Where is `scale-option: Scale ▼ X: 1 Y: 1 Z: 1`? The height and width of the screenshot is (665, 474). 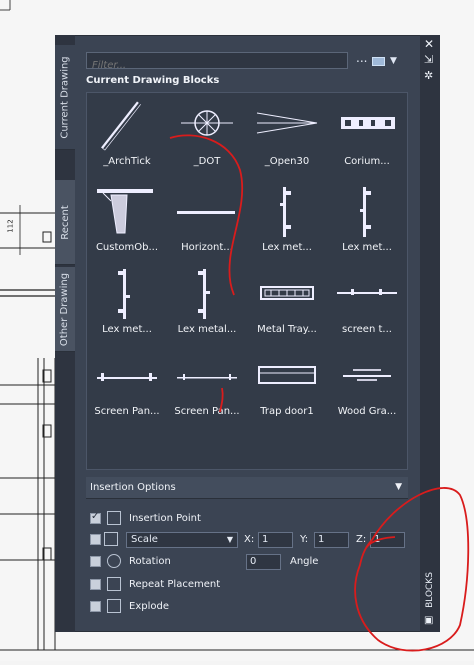 scale-option: Scale ▼ X: 1 Y: 1 Z: 1 is located at coordinates (250, 540).